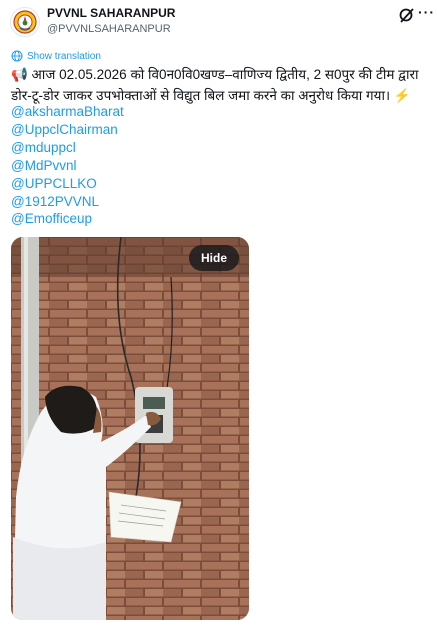 The image size is (437, 626). Describe the element at coordinates (43, 165) in the screenshot. I see `mention-link: @MdPvvnl` at that location.